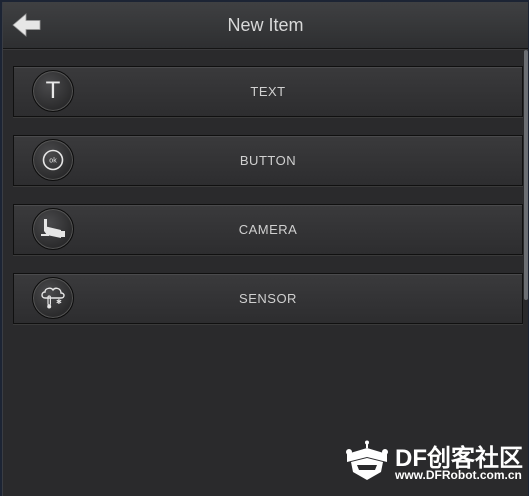 The width and height of the screenshot is (529, 496). I want to click on watermark-url: www.DFRobot.com.cn, so click(458, 475).